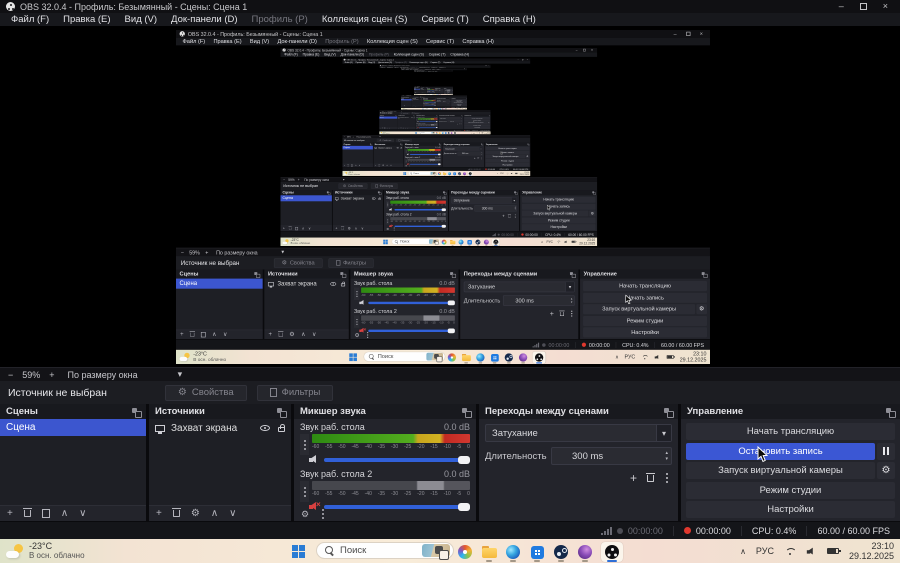 Image resolution: width=900 pixels, height=563 pixels. Describe the element at coordinates (73, 427) in the screenshot. I see `scene-list-item: Сцена` at that location.